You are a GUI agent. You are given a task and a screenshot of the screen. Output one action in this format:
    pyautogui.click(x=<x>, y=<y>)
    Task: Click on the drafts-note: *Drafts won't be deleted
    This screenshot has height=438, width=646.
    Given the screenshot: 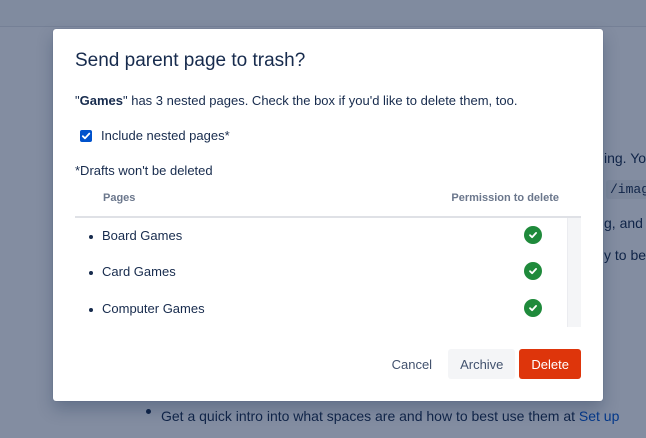 What is the action you would take?
    pyautogui.click(x=144, y=170)
    